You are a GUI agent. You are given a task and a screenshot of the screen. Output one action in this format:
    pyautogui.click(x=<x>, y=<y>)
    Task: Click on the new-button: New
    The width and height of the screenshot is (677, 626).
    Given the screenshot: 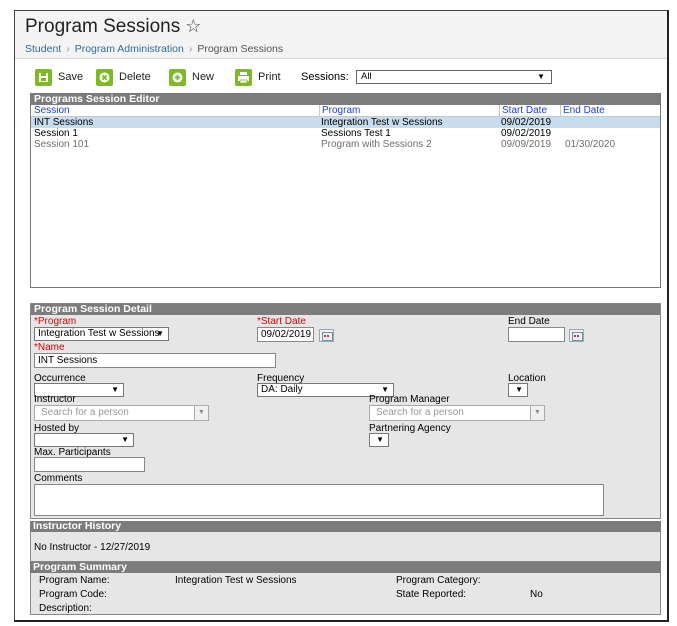 What is the action you would take?
    pyautogui.click(x=191, y=77)
    